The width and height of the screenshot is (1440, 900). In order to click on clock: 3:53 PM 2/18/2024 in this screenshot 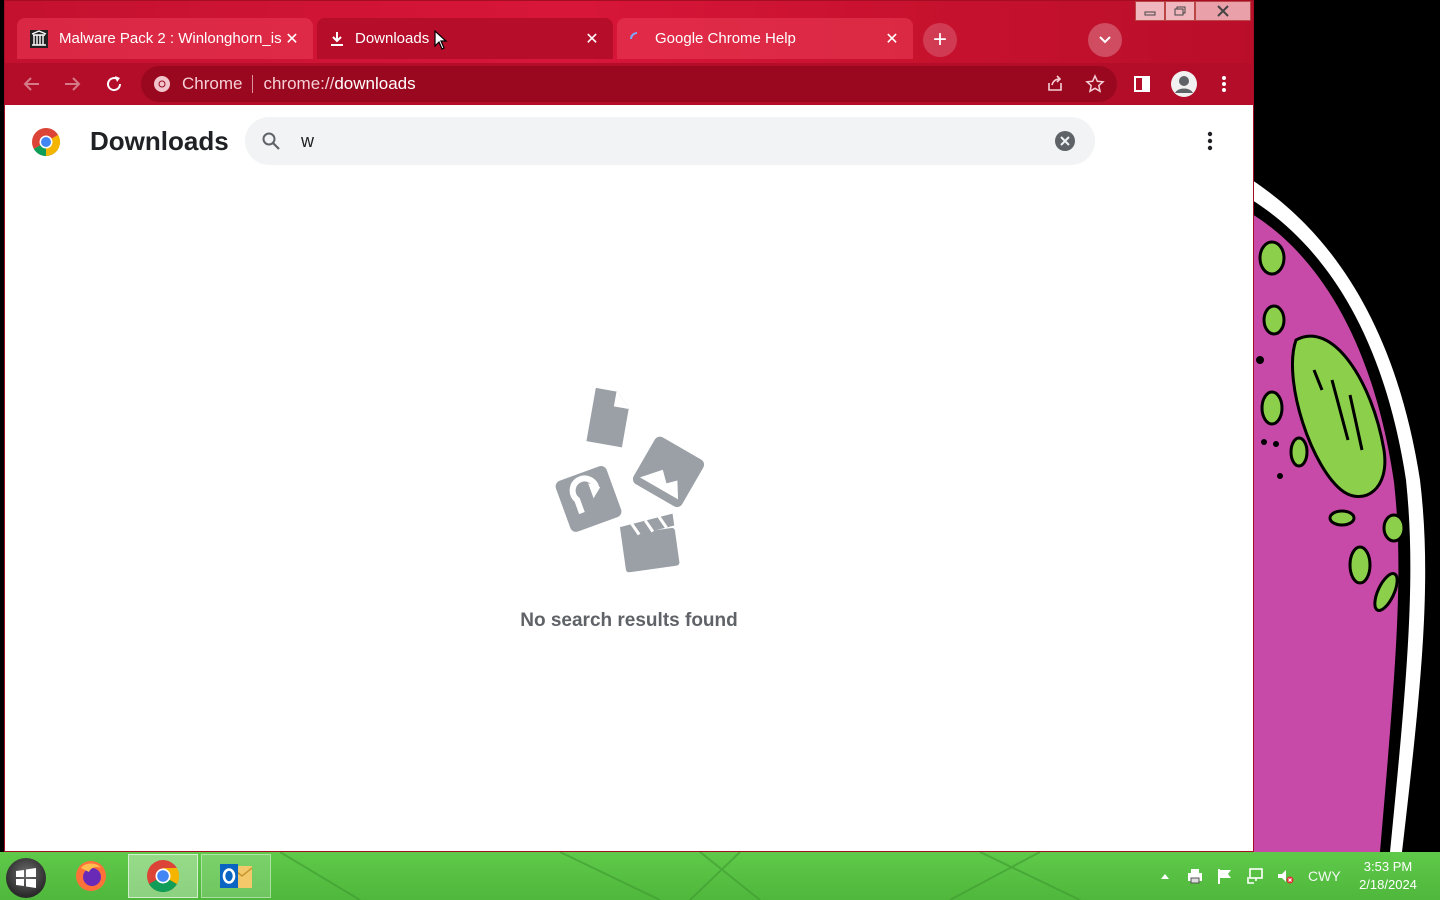, I will do `click(1388, 876)`.